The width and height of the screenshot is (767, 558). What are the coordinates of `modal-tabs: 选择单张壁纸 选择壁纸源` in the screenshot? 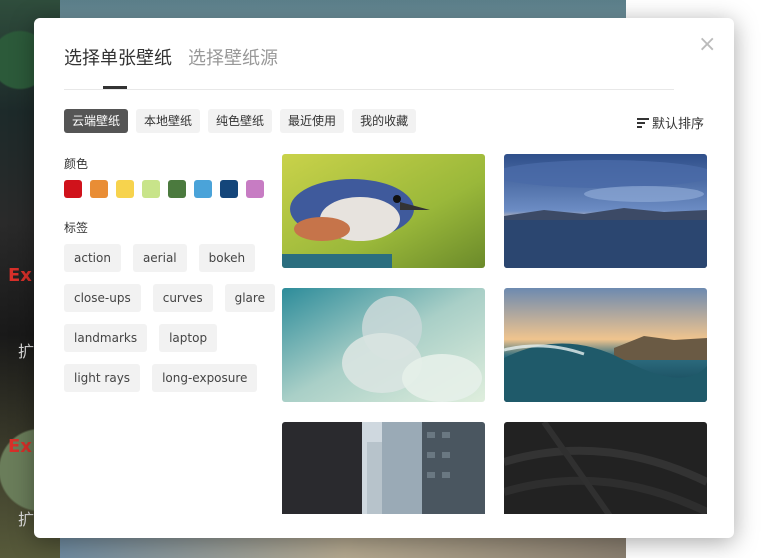 It's located at (171, 57).